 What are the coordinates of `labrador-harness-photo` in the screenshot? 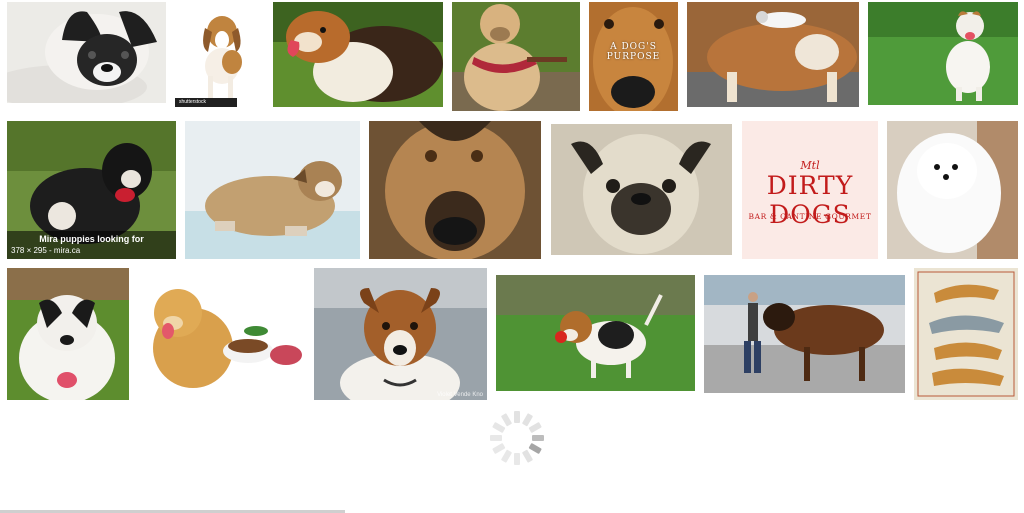 It's located at (516, 56).